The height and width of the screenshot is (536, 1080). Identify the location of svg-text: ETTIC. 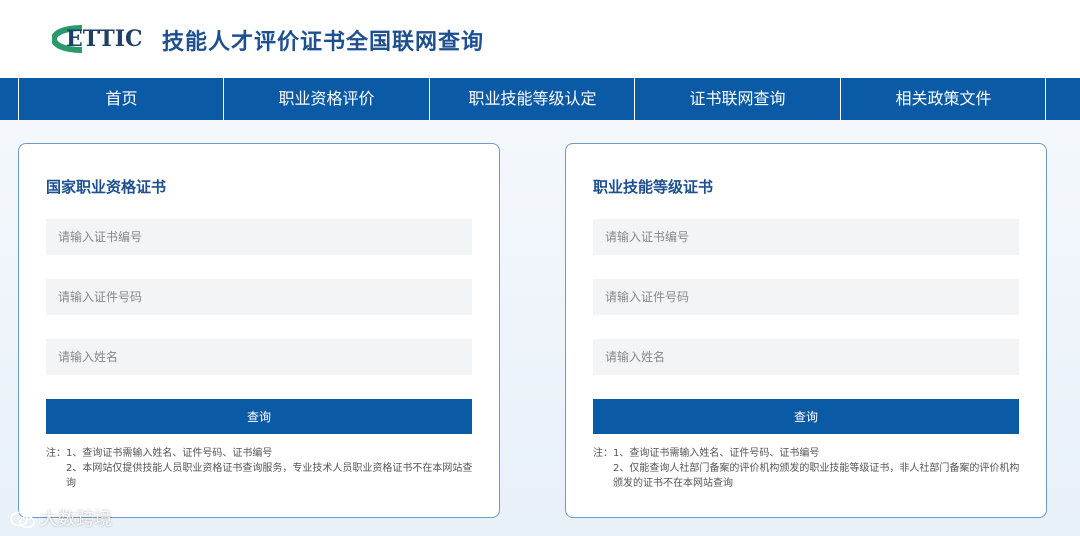
(104, 39).